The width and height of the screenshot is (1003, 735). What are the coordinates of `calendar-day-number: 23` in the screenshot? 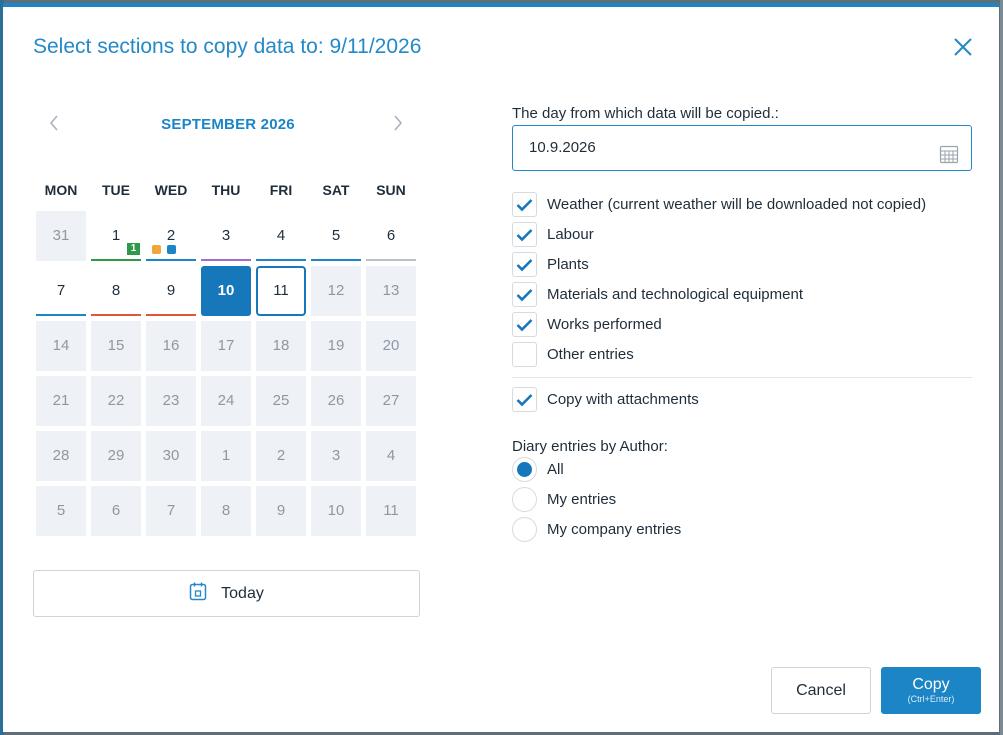 It's located at (171, 400).